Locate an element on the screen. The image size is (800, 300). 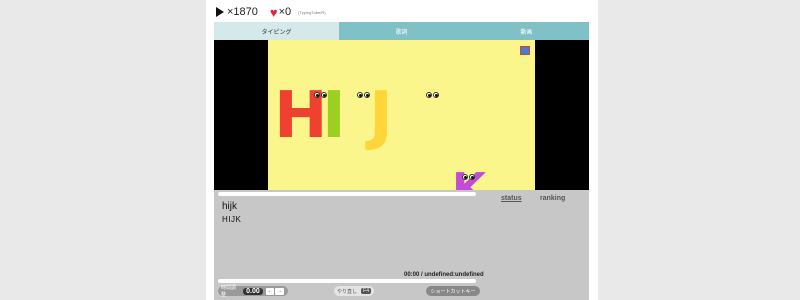
time-readout: 00:00 / undefined:undefined is located at coordinates (444, 275).